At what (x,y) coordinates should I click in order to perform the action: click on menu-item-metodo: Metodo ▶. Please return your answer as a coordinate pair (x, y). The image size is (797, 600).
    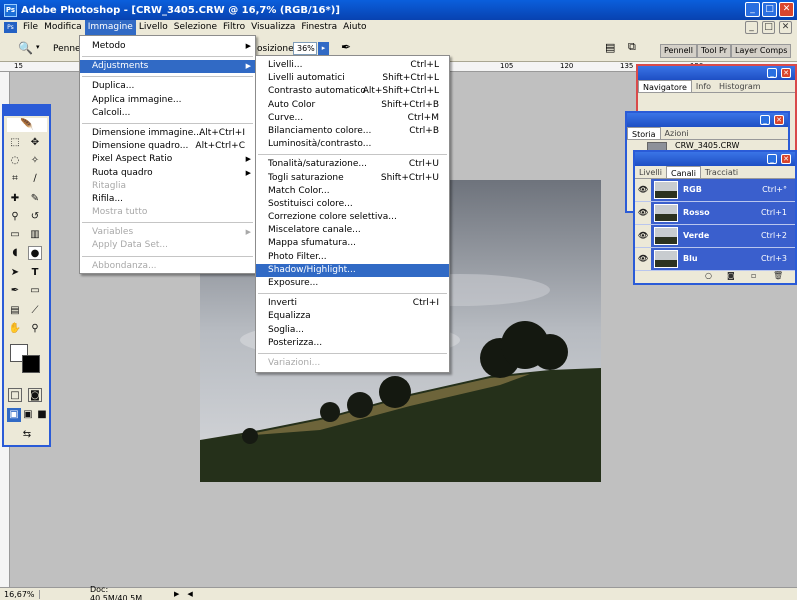
    Looking at the image, I should click on (167, 46).